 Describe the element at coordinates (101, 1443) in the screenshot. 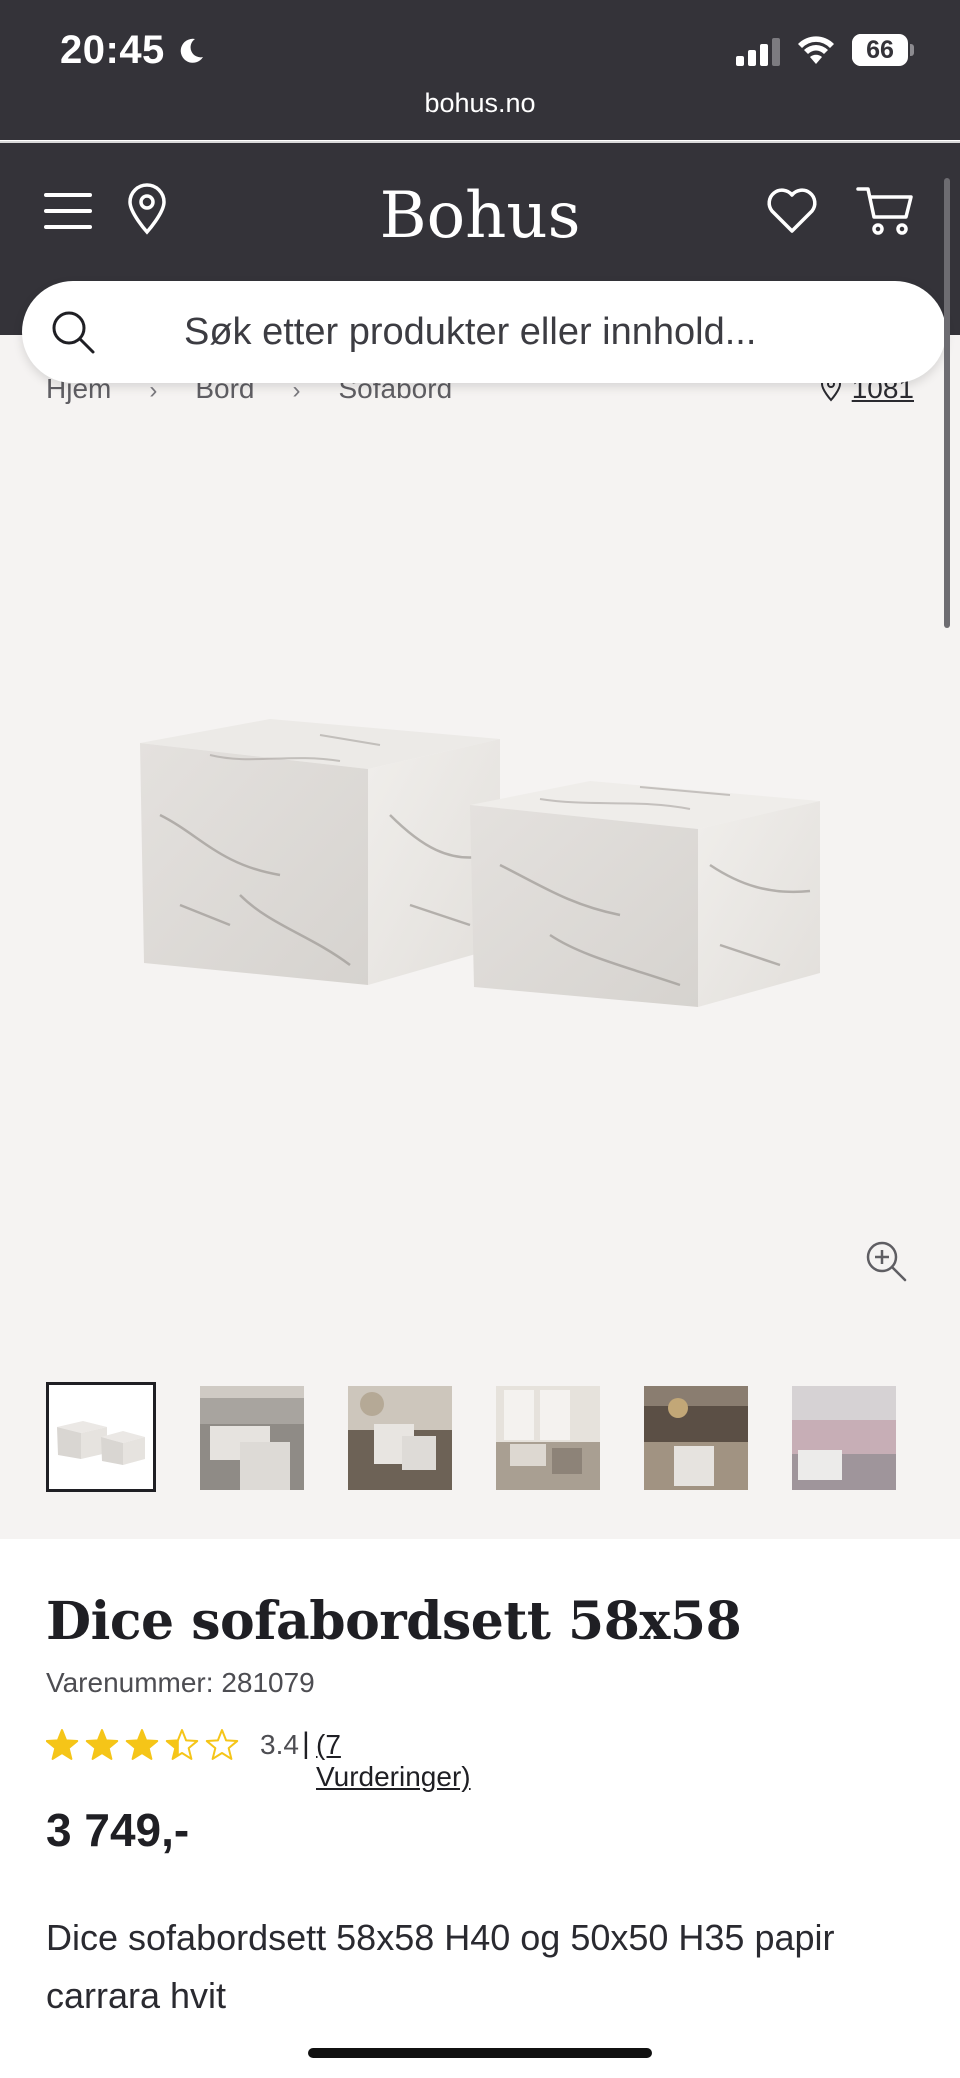

I see `thumbnail-cubes-image` at that location.